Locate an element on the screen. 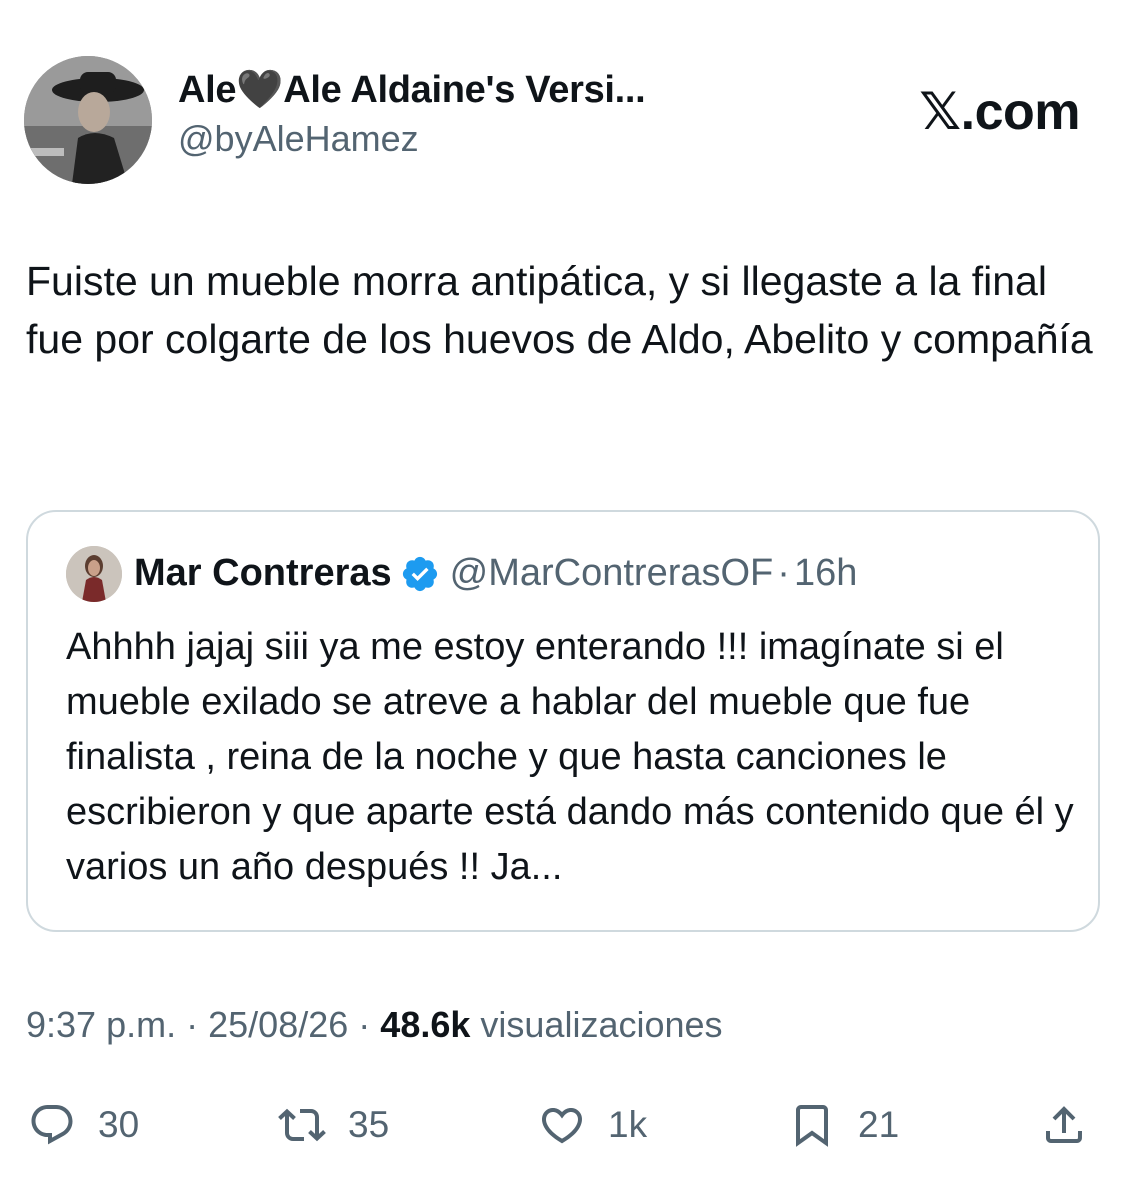  reply-count: 30 is located at coordinates (119, 1124).